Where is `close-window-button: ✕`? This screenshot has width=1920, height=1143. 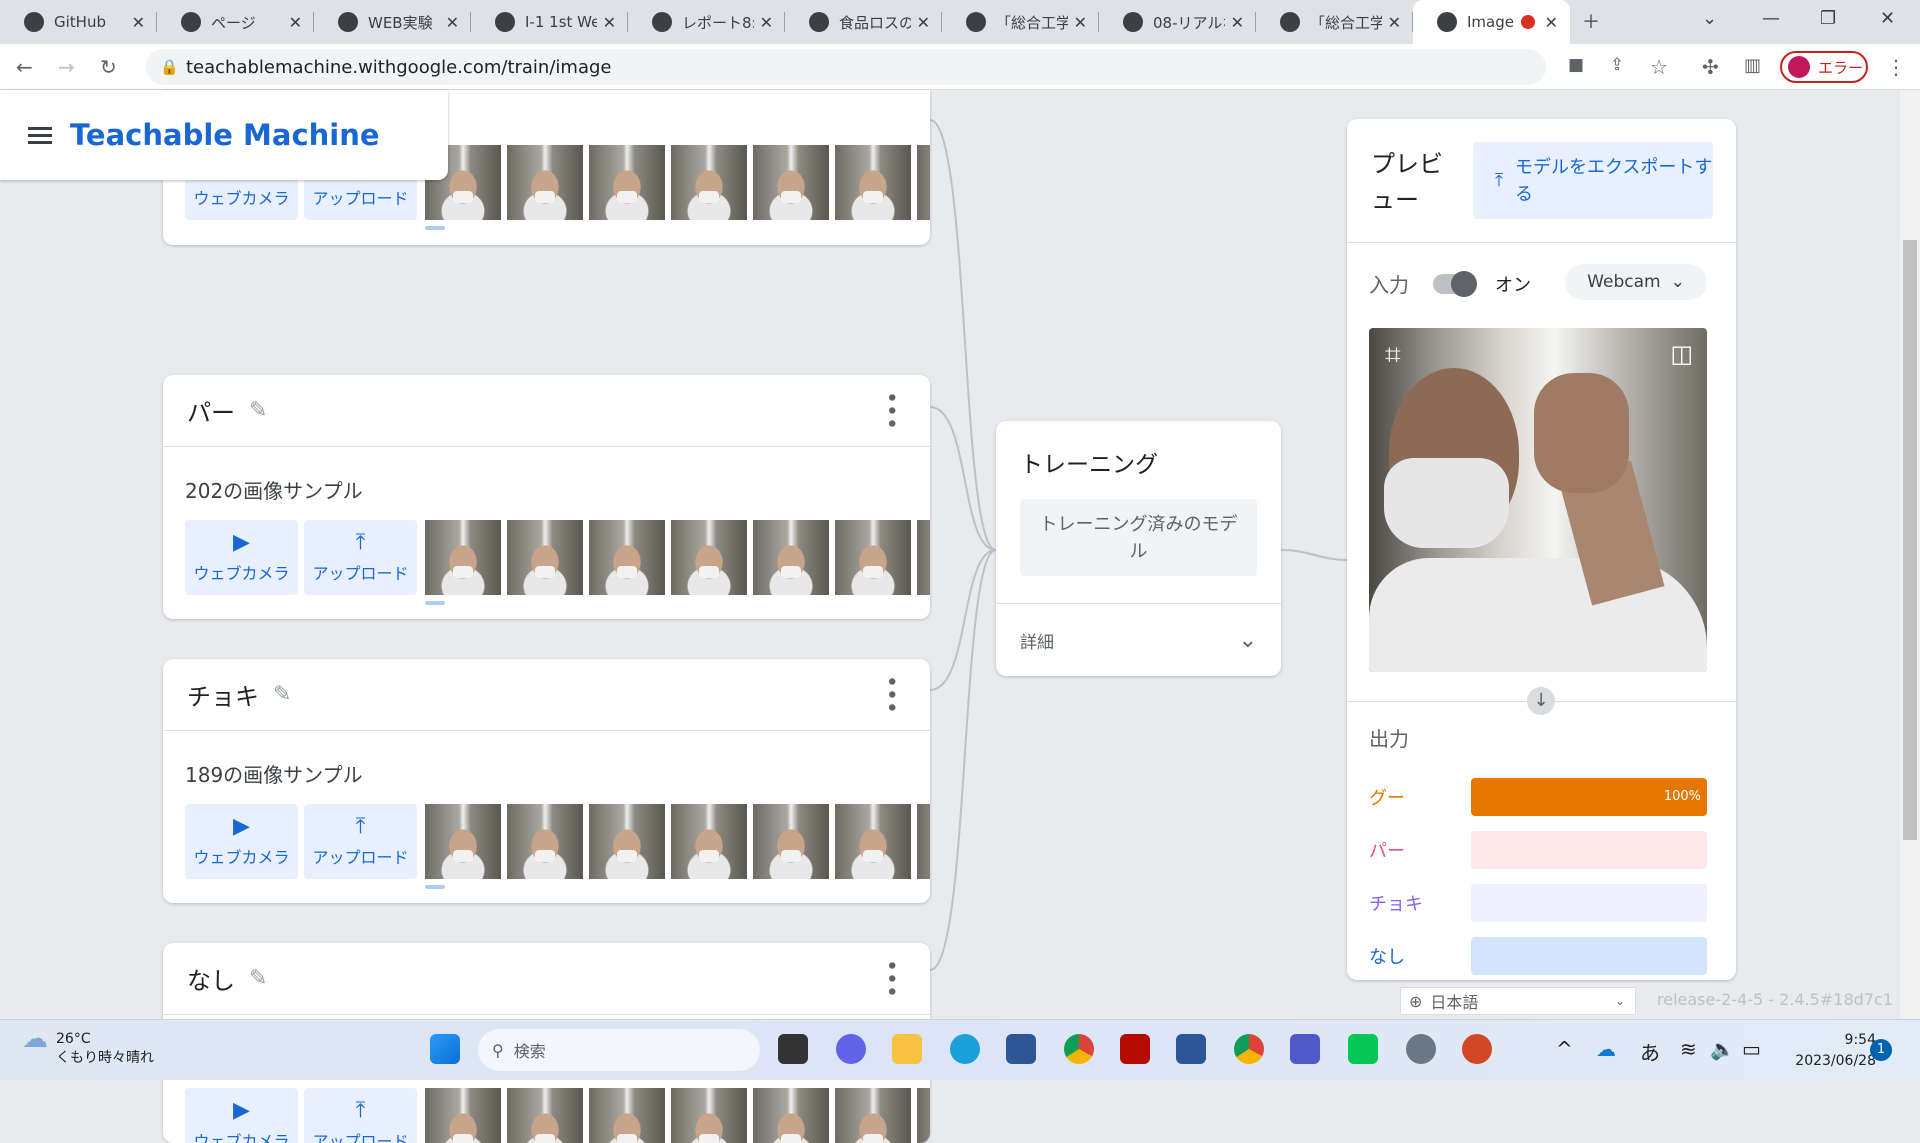
close-window-button: ✕ is located at coordinates (1887, 18).